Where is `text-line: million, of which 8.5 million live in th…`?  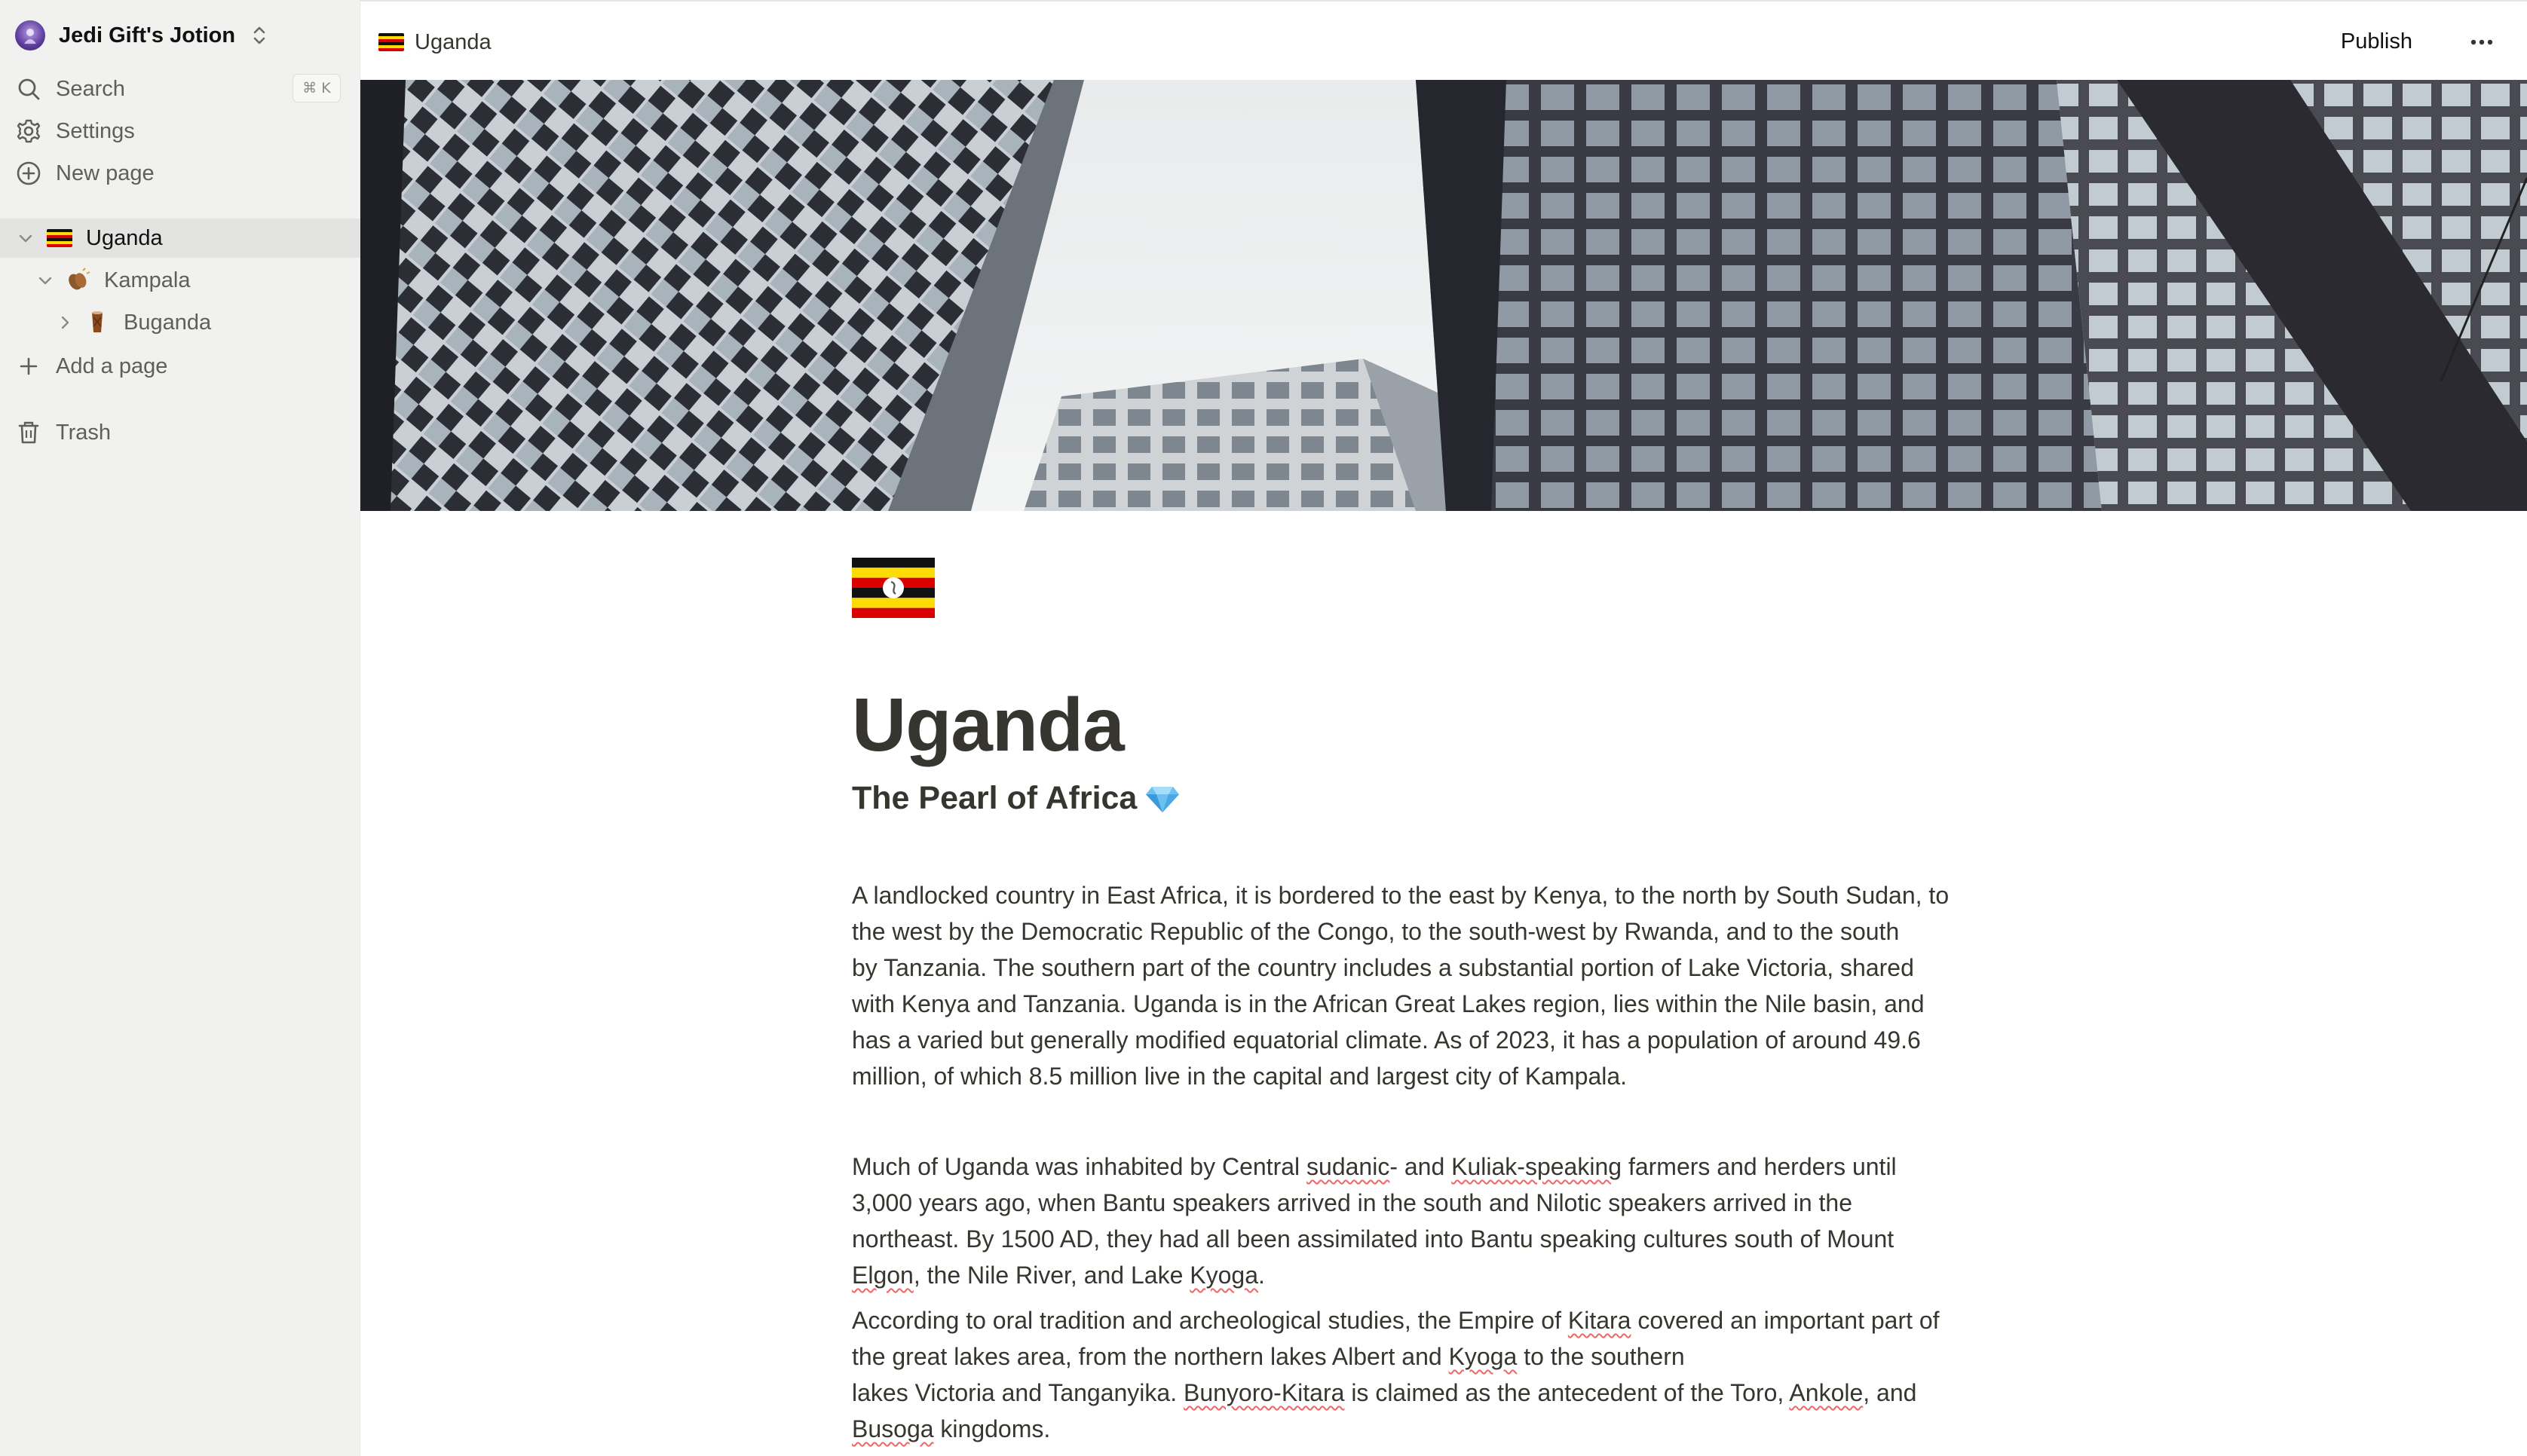
text-line: million, of which 8.5 million live in th… is located at coordinates (1240, 1076).